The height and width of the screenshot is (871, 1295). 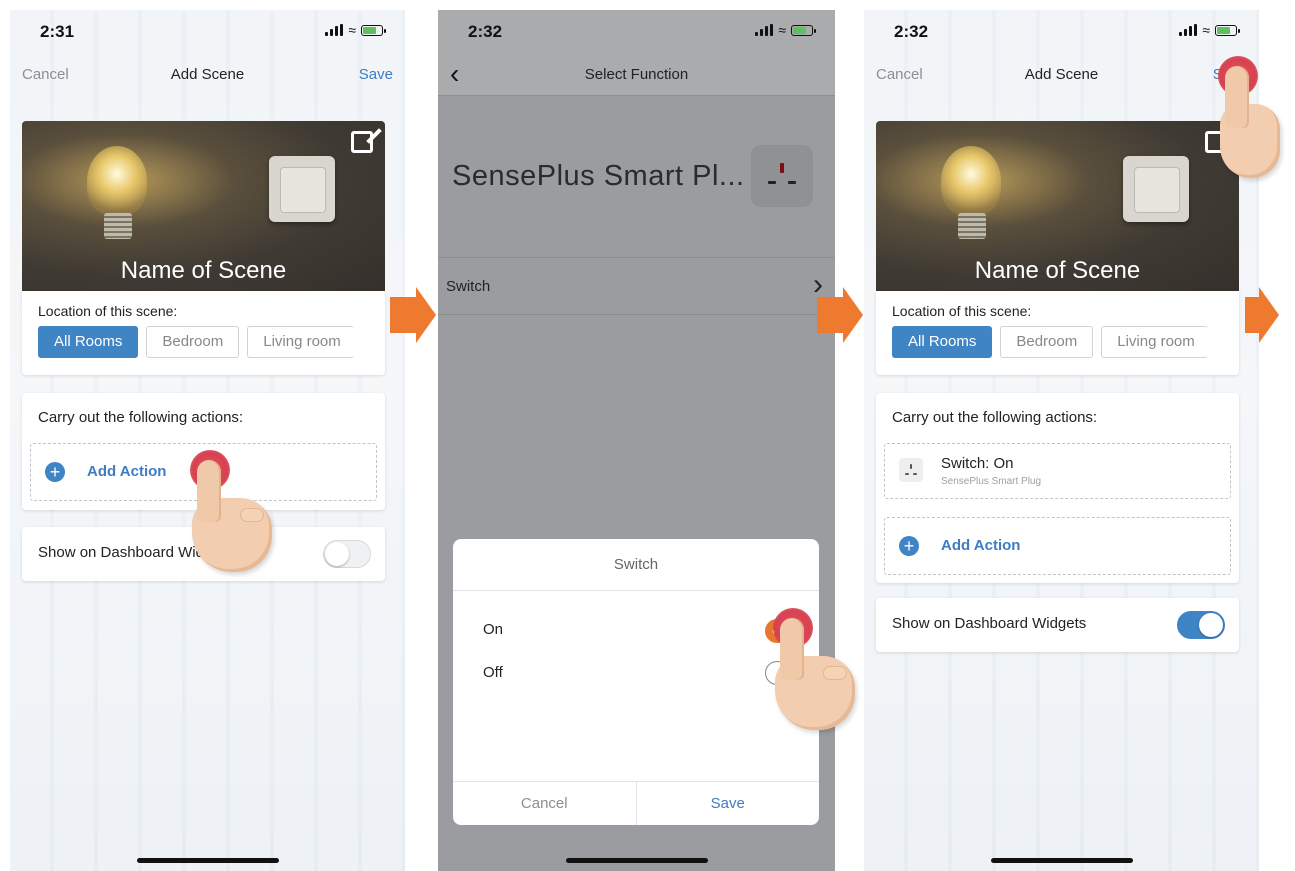 What do you see at coordinates (1057, 471) in the screenshot?
I see `action-item: Switch: On SensePlus Smart Plug` at bounding box center [1057, 471].